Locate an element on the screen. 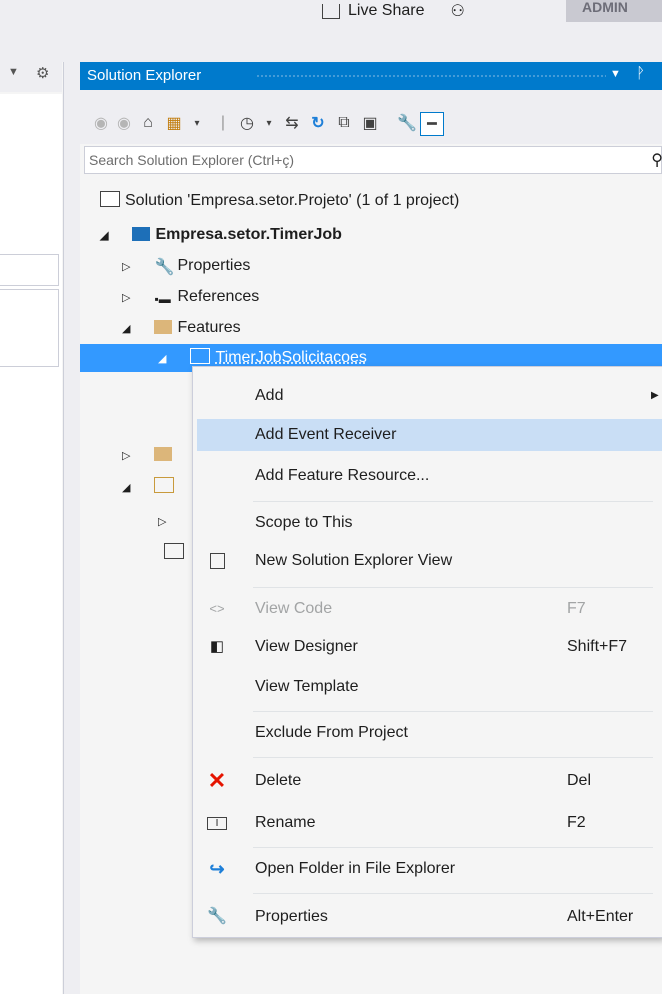 Image resolution: width=662 pixels, height=994 pixels. designer-icon: ◧ is located at coordinates (217, 646).